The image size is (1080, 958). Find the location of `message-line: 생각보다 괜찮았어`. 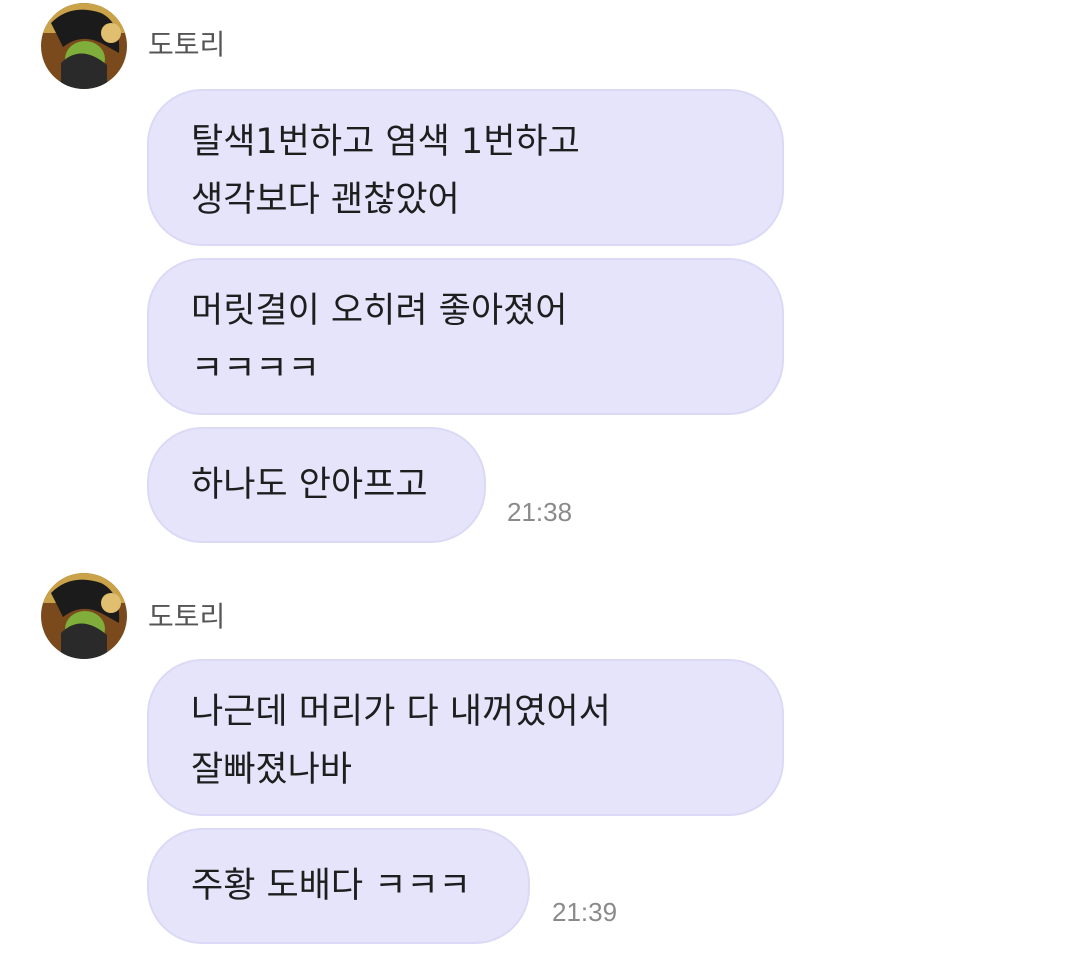

message-line: 생각보다 괜찮았어 is located at coordinates (325, 200).